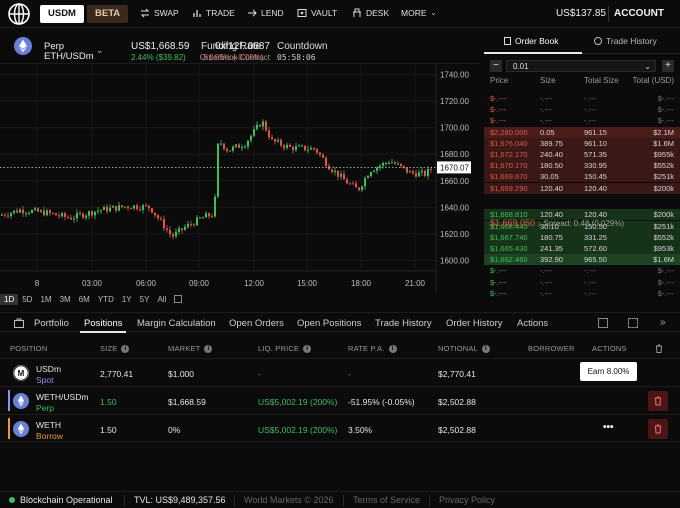 This screenshot has width=680, height=508. What do you see at coordinates (639, 13) in the screenshot?
I see `account-button: ACCOUNT` at bounding box center [639, 13].